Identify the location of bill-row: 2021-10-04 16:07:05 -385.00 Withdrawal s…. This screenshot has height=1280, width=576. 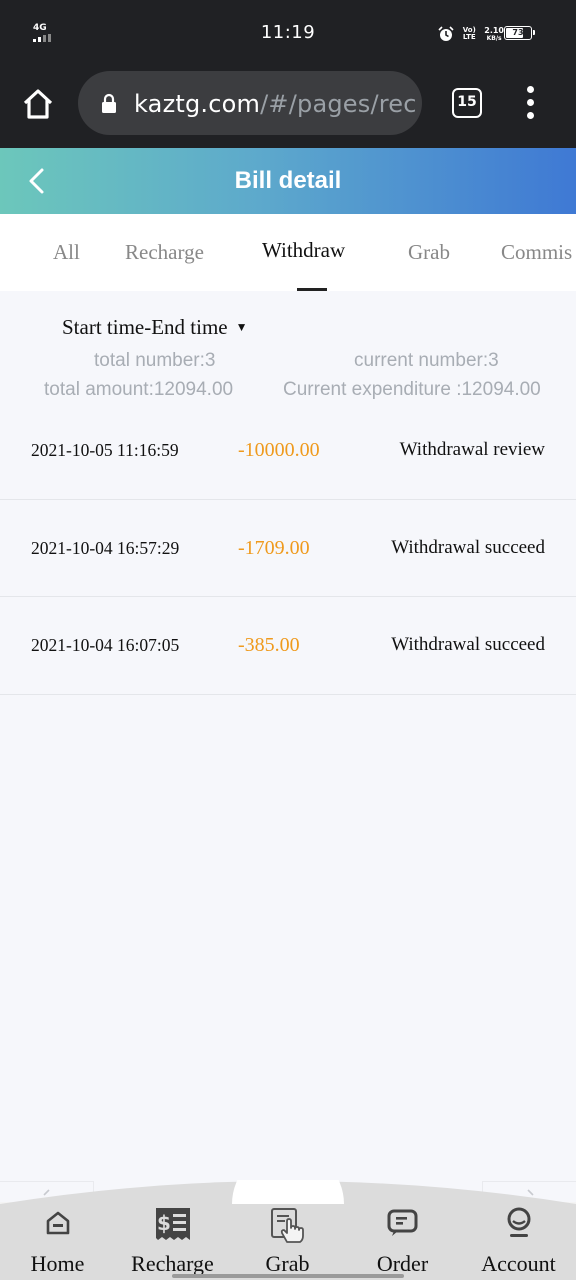
(288, 646).